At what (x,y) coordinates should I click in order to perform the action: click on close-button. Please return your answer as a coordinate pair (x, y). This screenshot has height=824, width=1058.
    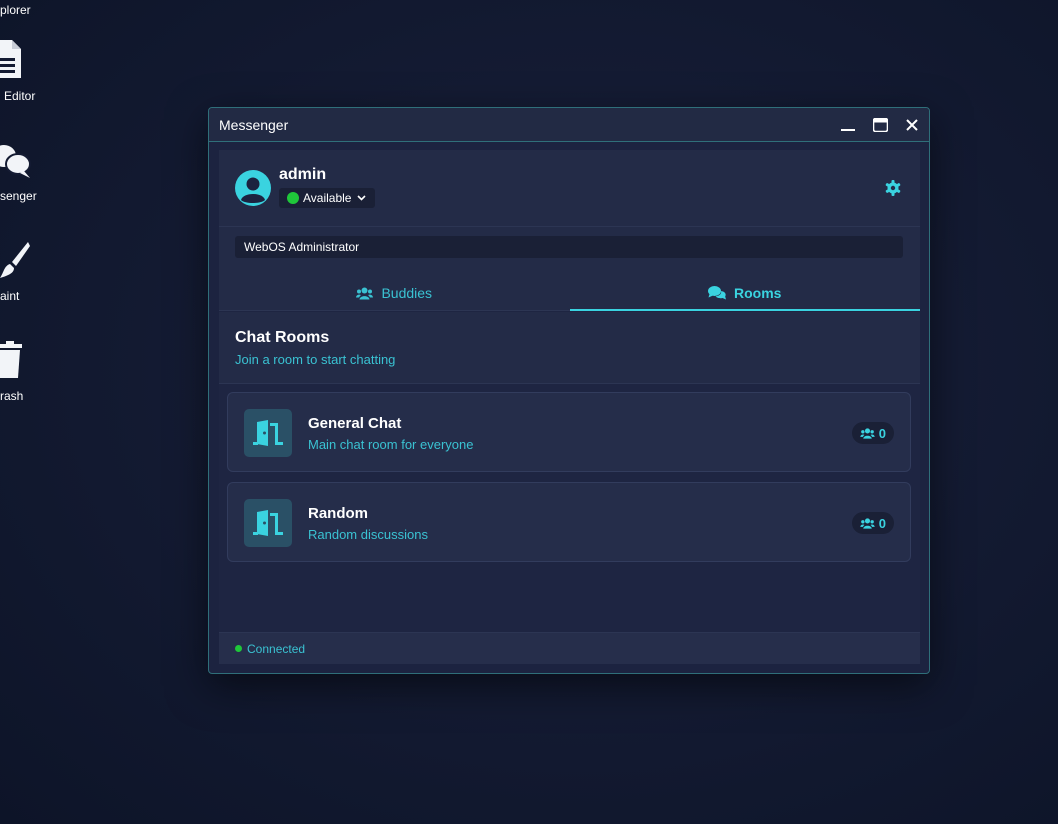
    Looking at the image, I should click on (912, 125).